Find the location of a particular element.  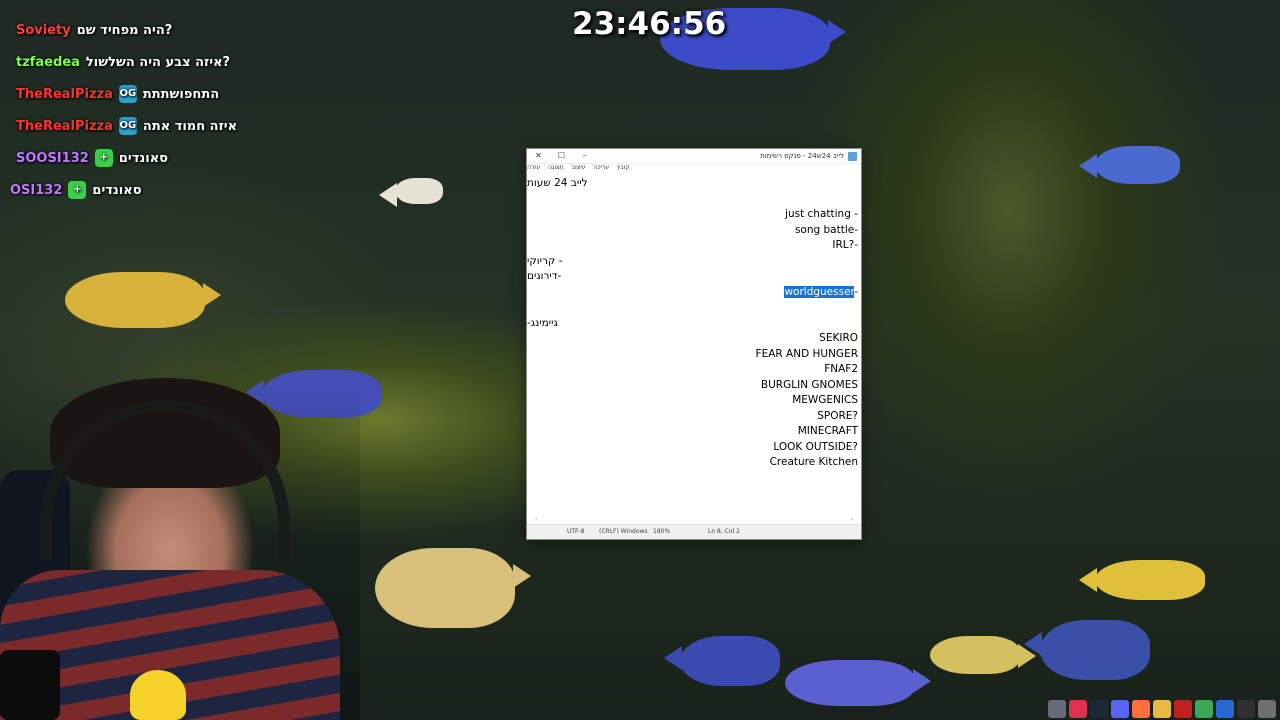

app-dark-icon is located at coordinates (1246, 709).